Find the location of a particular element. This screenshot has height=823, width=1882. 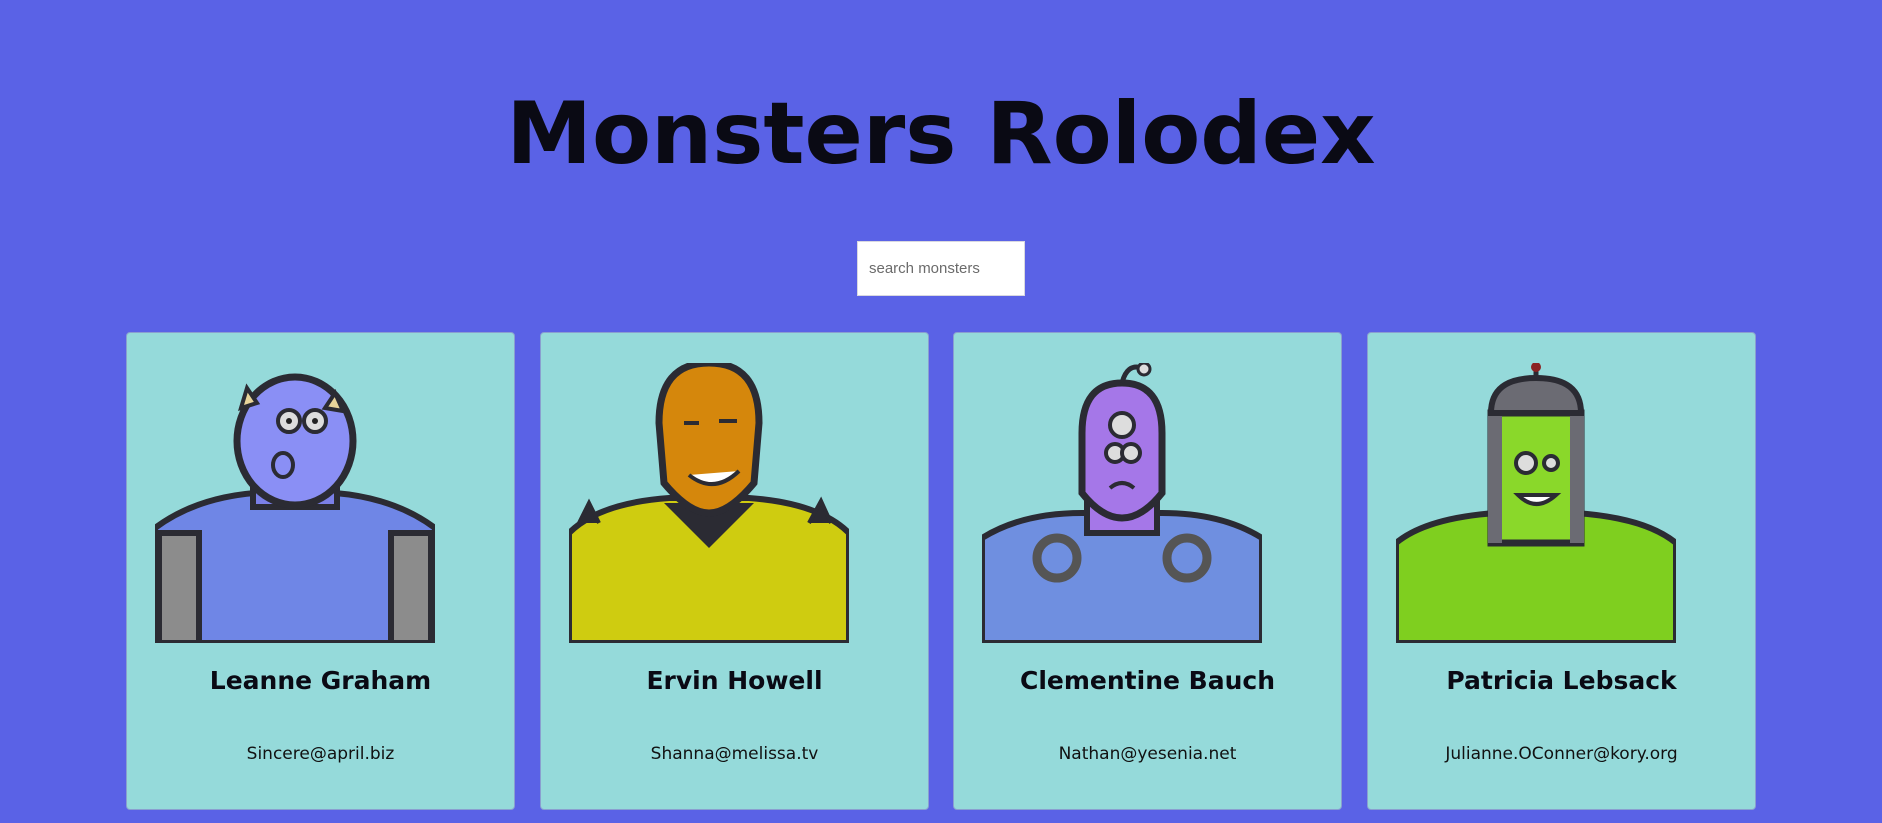

monster-name: Clementine Bauch is located at coordinates (1147, 680).